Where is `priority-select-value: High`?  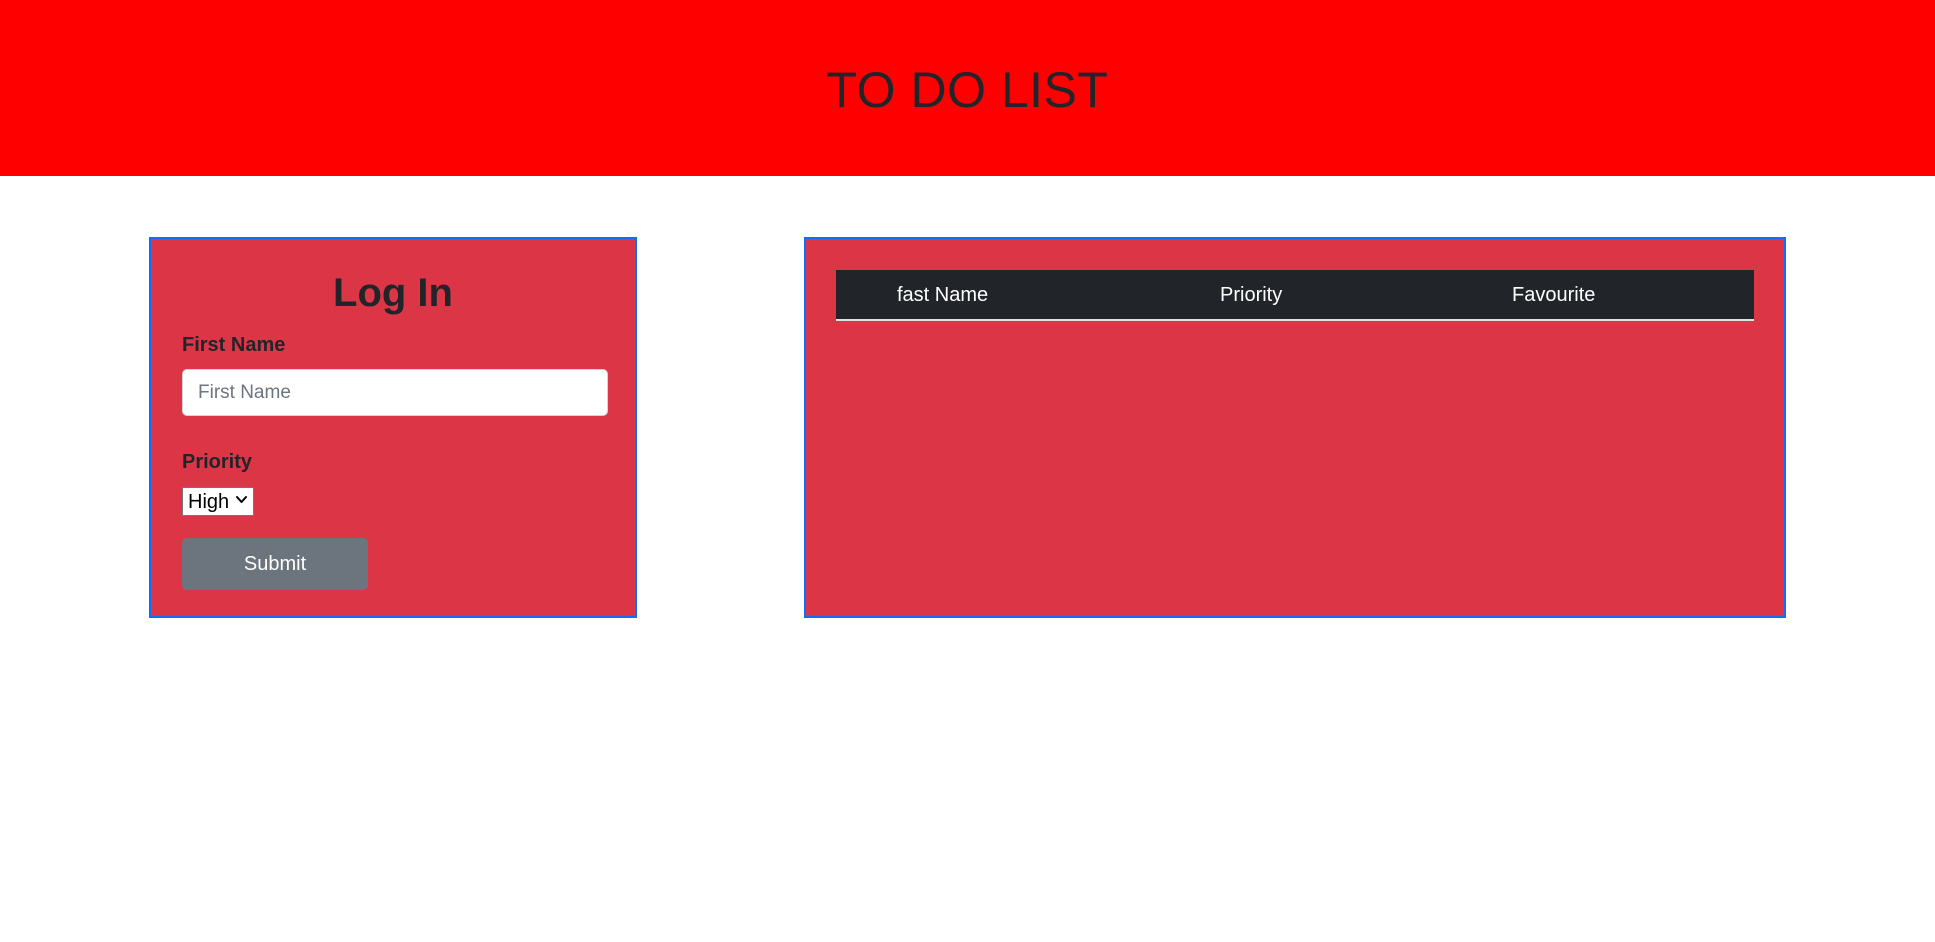
priority-select-value: High is located at coordinates (209, 501).